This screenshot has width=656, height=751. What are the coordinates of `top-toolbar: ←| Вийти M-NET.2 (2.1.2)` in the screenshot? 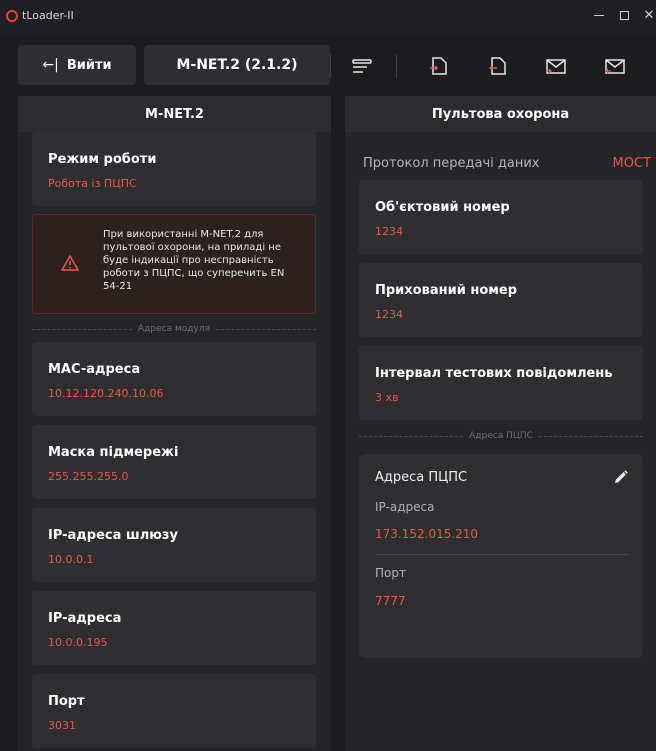 It's located at (328, 64).